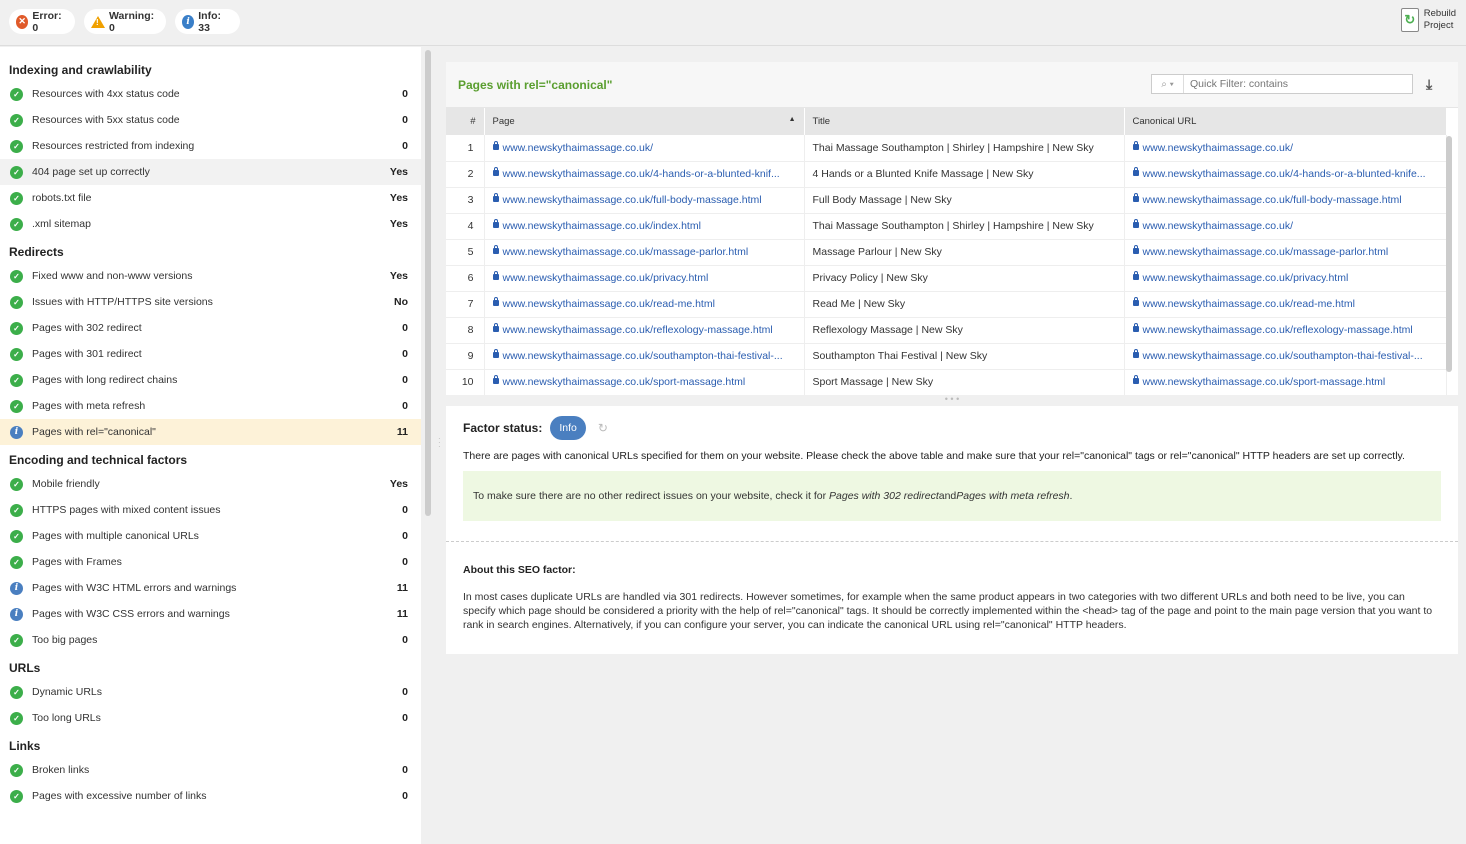 Image resolution: width=1466 pixels, height=844 pixels. Describe the element at coordinates (884, 496) in the screenshot. I see `tip-link-302: Pages with 302 redirect` at that location.